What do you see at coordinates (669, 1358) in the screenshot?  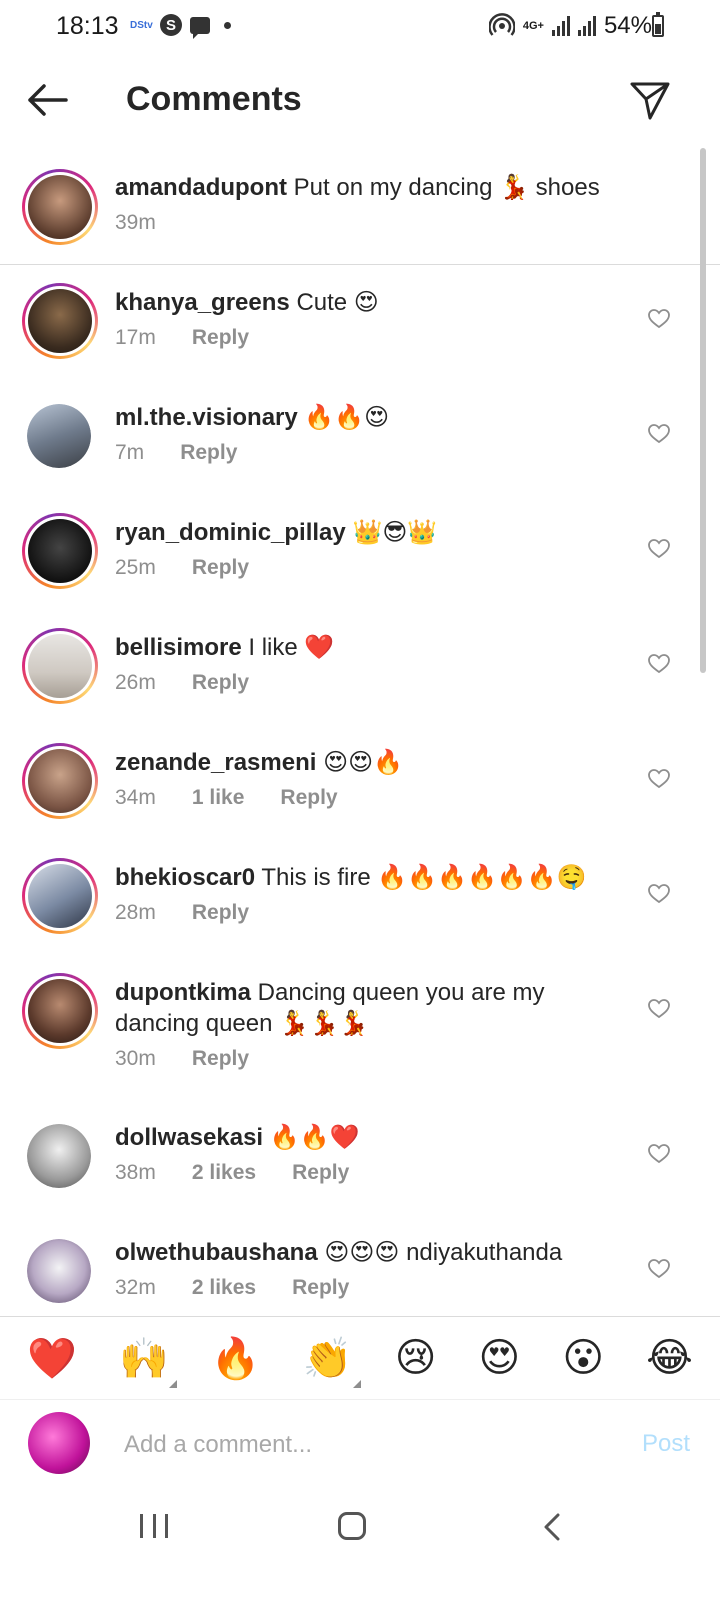 I see `reaction-laughing: 😂` at bounding box center [669, 1358].